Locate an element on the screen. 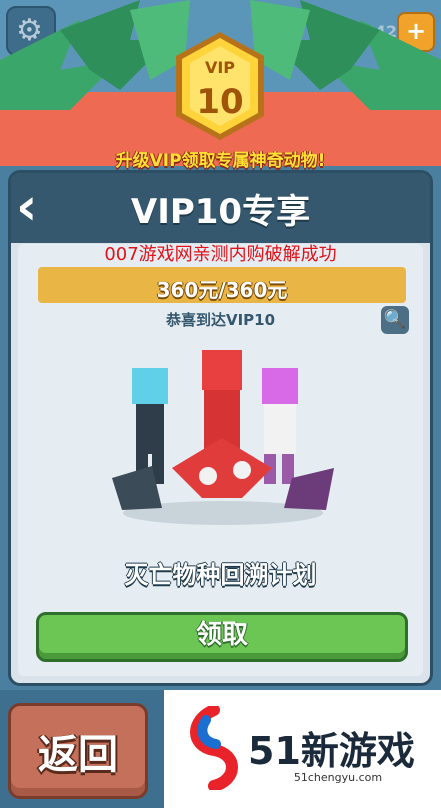 This screenshot has width=441, height=808. price-progress-text: 360元/360元 is located at coordinates (222, 290).